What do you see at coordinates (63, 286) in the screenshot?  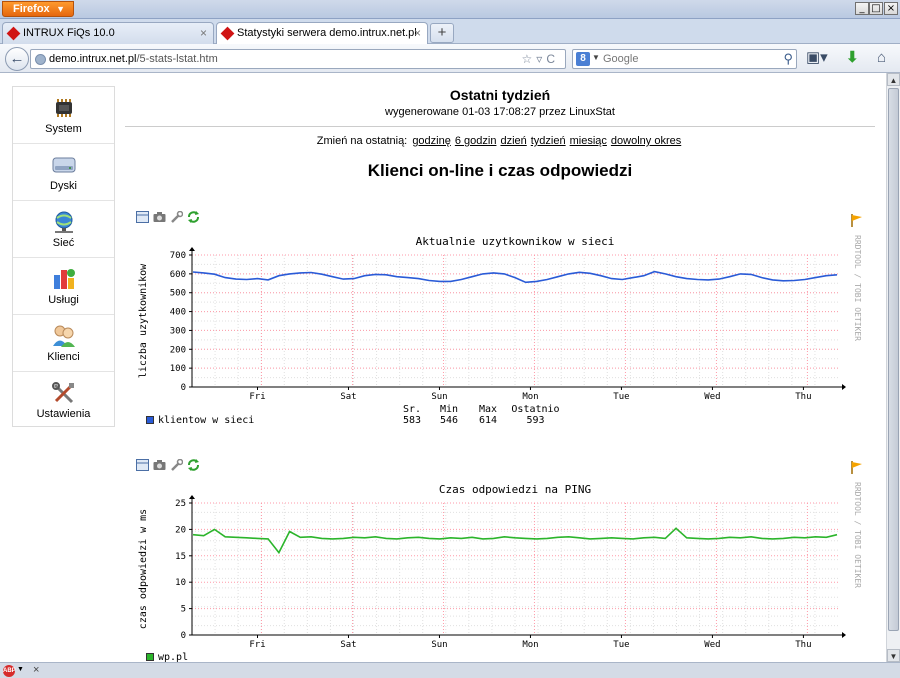 I see `sidebar-item-services: Usługi` at bounding box center [63, 286].